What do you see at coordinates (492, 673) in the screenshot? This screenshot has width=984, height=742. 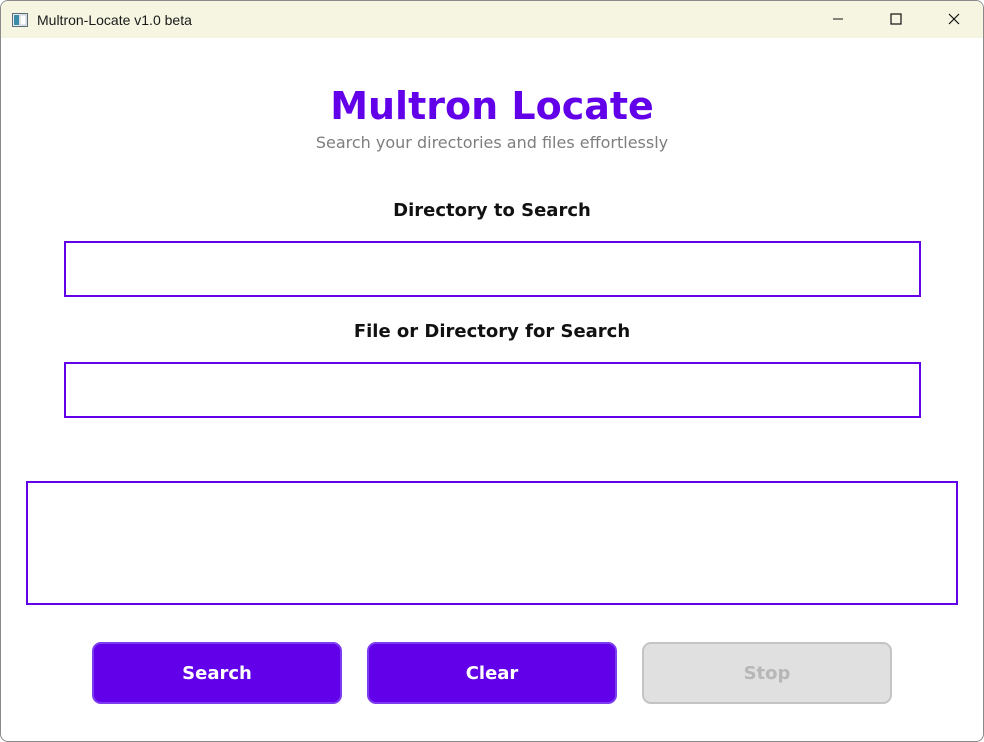 I see `clear-button: Clear` at bounding box center [492, 673].